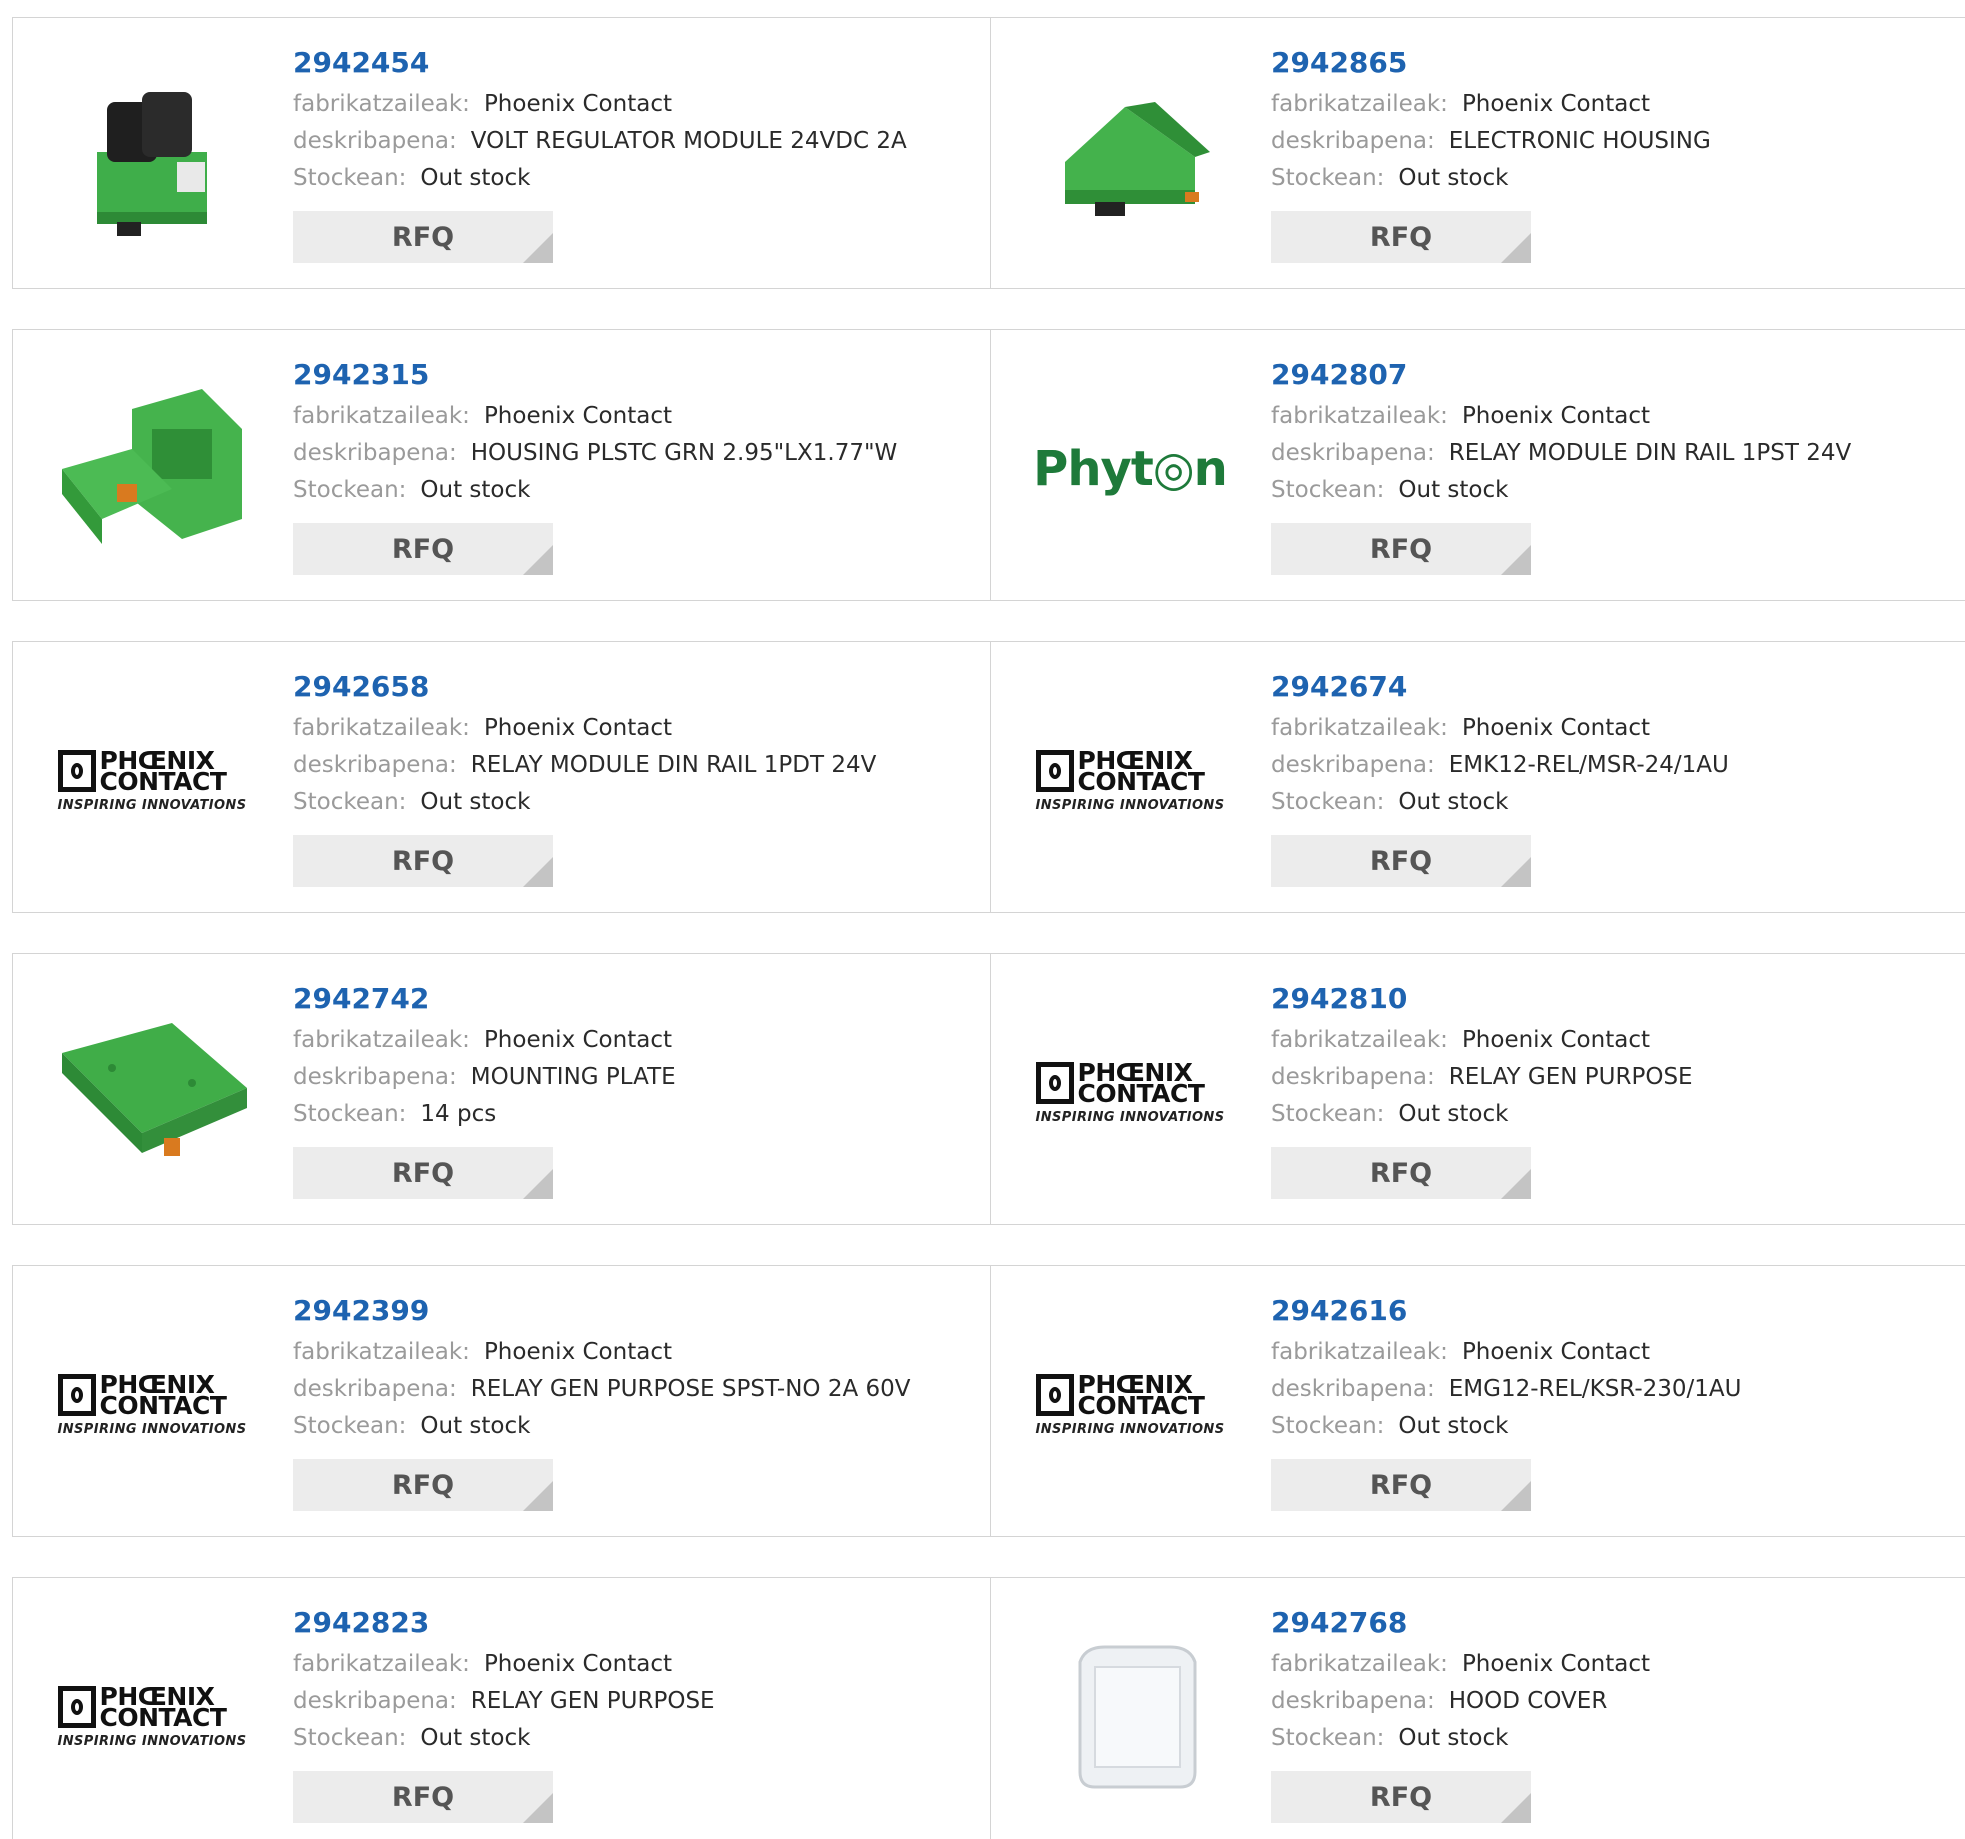  What do you see at coordinates (504, 1623) in the screenshot?
I see `part-number-link: 2942823` at bounding box center [504, 1623].